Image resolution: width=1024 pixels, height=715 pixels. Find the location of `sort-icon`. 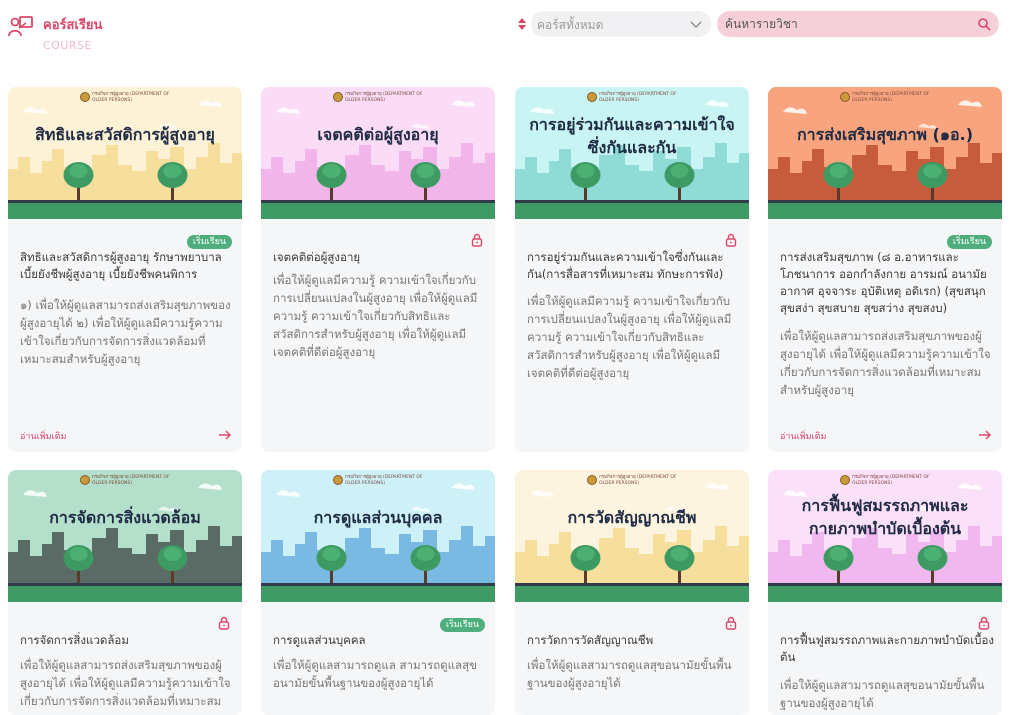

sort-icon is located at coordinates (522, 24).